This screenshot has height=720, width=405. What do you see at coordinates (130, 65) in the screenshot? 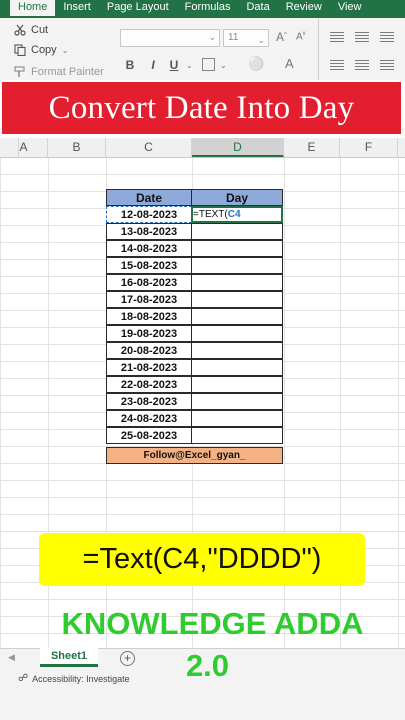
I see `bold-button: B` at bounding box center [130, 65].